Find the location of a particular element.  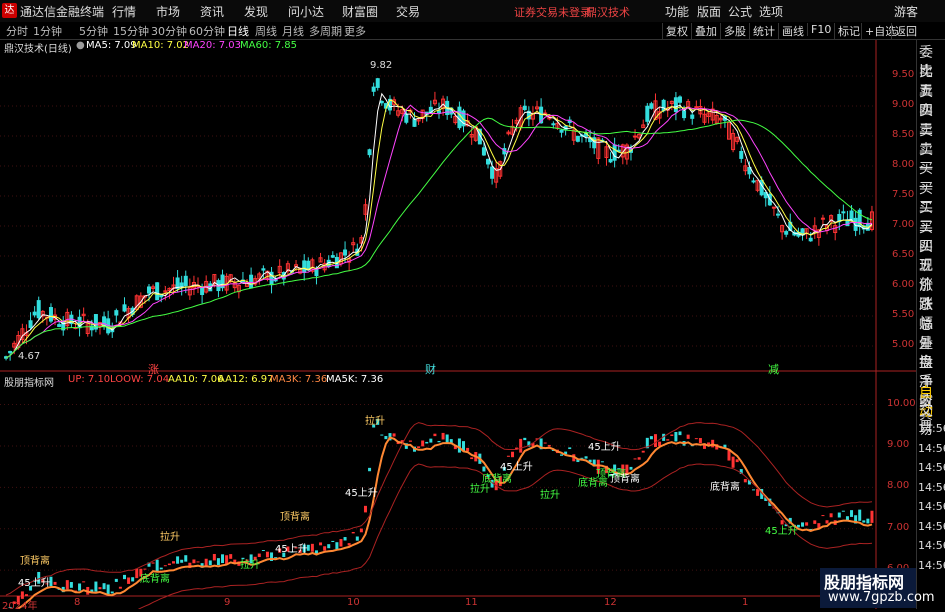

date-tick: 11 is located at coordinates (471, 602).